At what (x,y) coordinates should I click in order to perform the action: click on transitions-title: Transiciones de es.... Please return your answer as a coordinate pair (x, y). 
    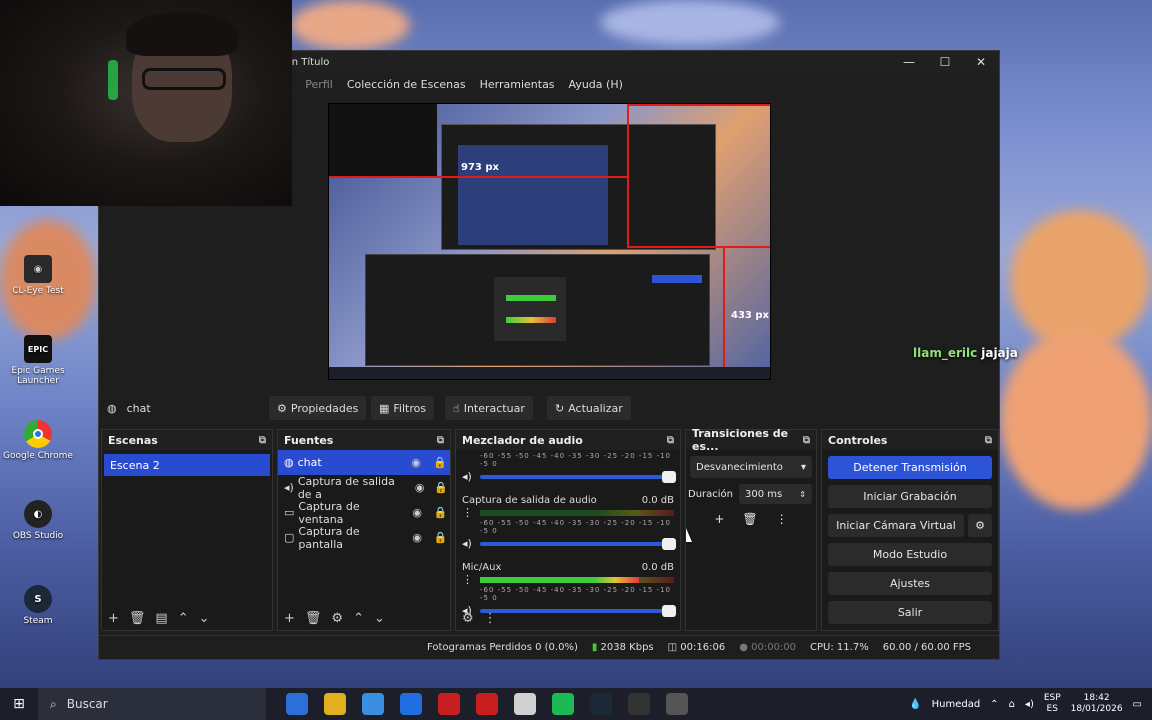
    Looking at the image, I should click on (740, 440).